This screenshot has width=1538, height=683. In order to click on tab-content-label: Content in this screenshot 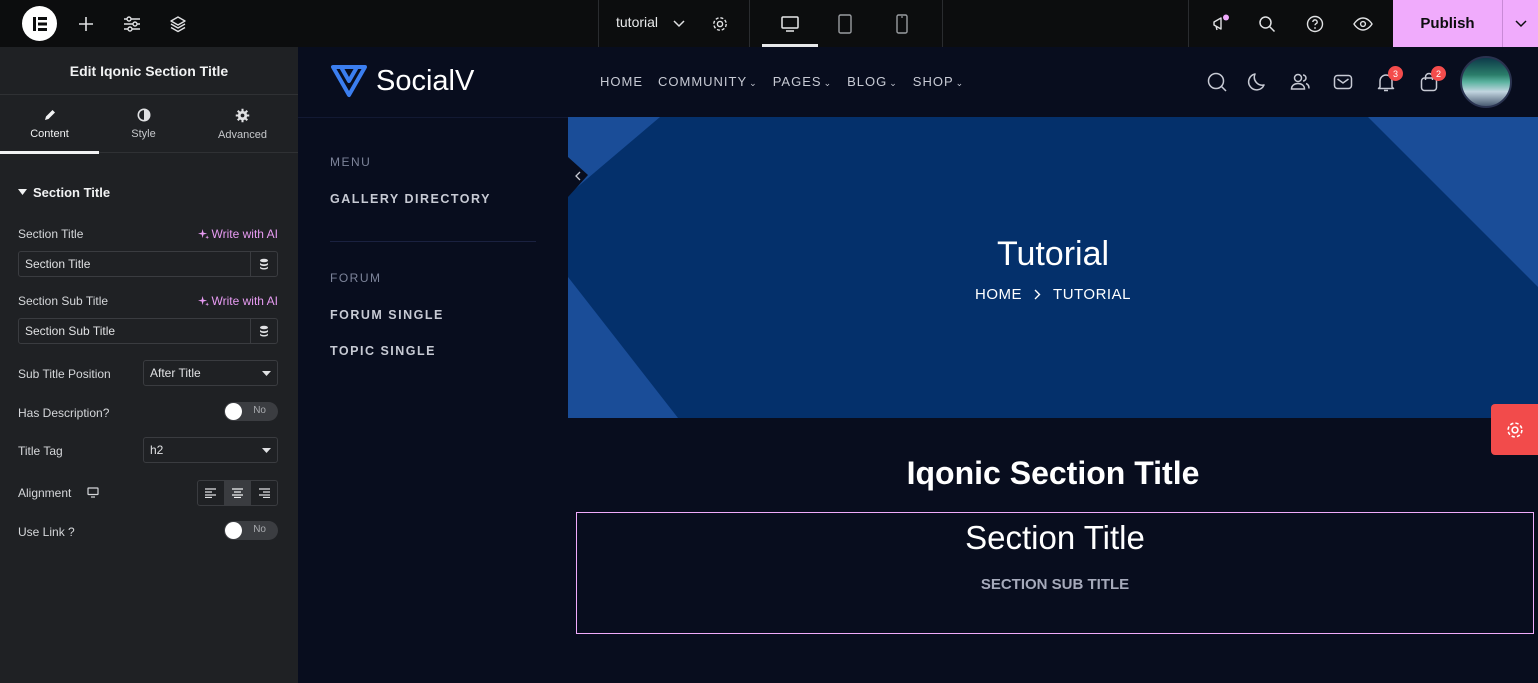, I will do `click(49, 134)`.